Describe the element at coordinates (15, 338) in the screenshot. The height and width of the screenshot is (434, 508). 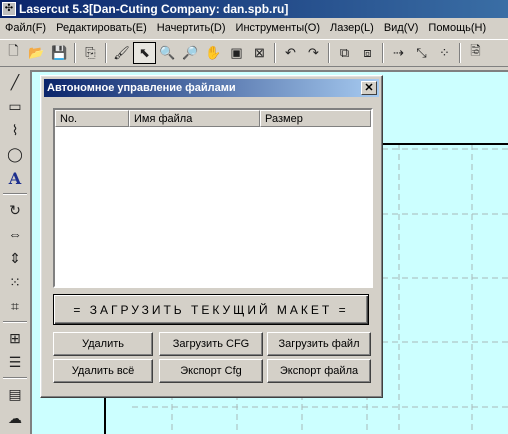
I see `grid-icon: ⊞` at that location.